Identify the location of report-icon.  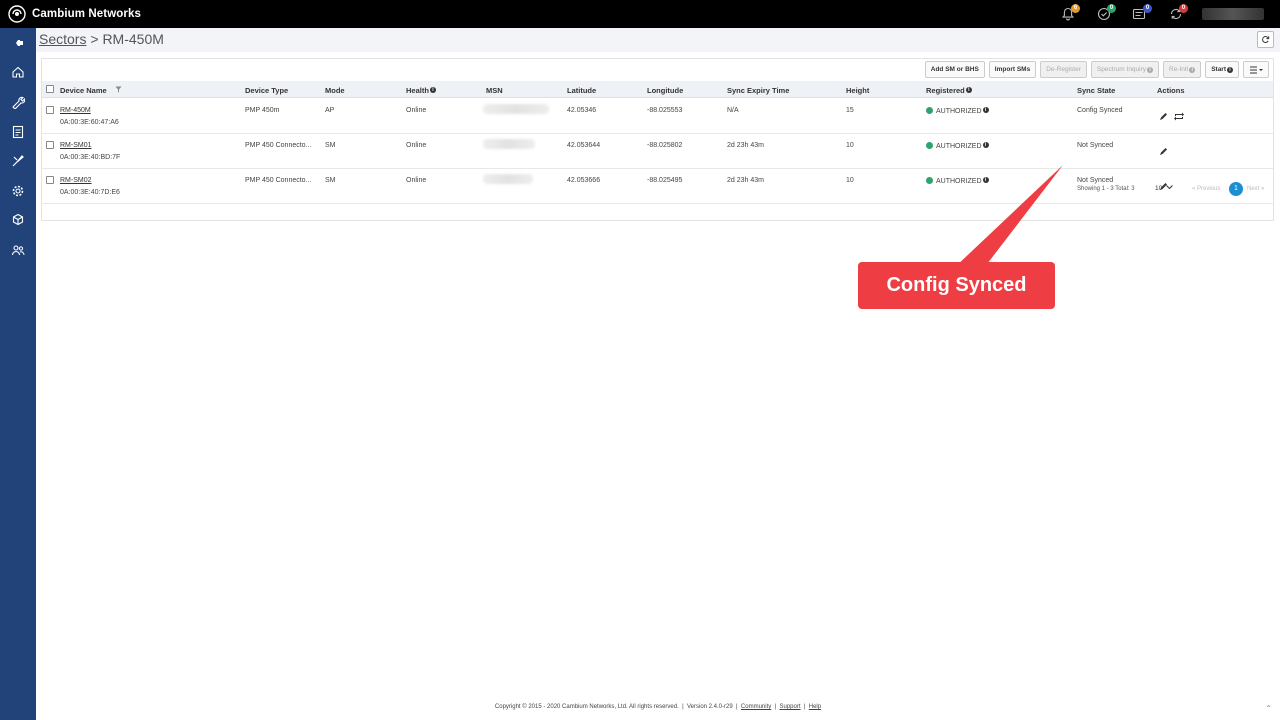
(18, 131).